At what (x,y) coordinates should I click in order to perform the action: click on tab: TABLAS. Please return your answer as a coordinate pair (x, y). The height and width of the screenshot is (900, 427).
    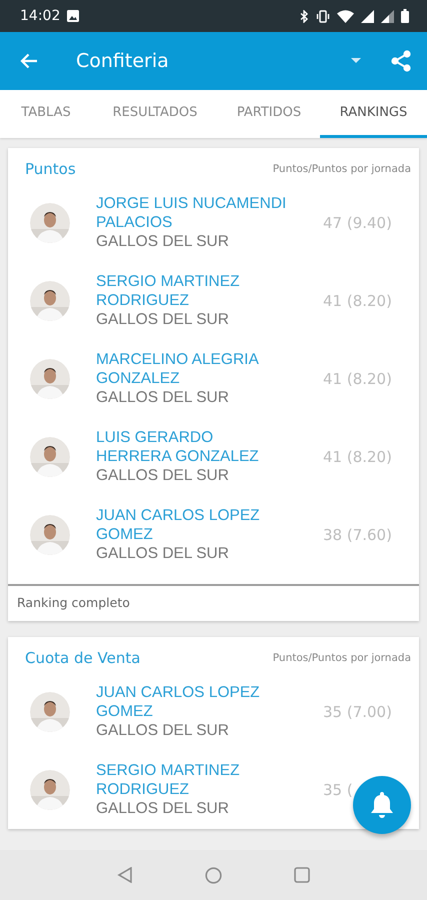
    Looking at the image, I should click on (46, 114).